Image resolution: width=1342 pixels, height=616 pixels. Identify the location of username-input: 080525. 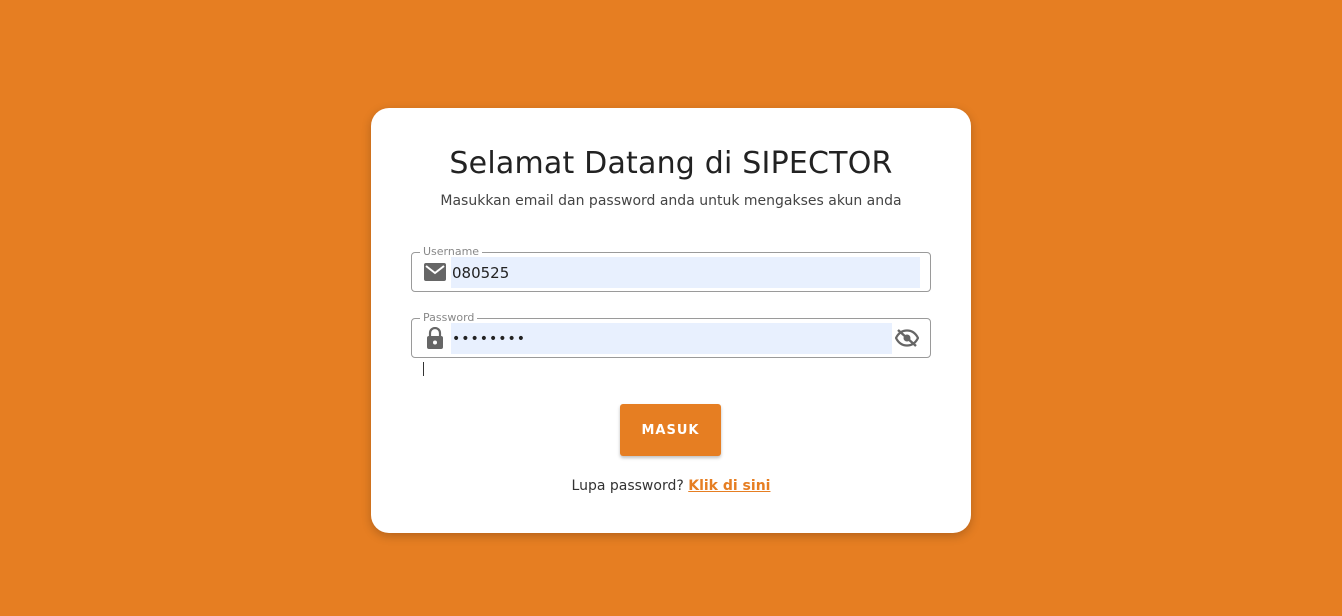
(685, 272).